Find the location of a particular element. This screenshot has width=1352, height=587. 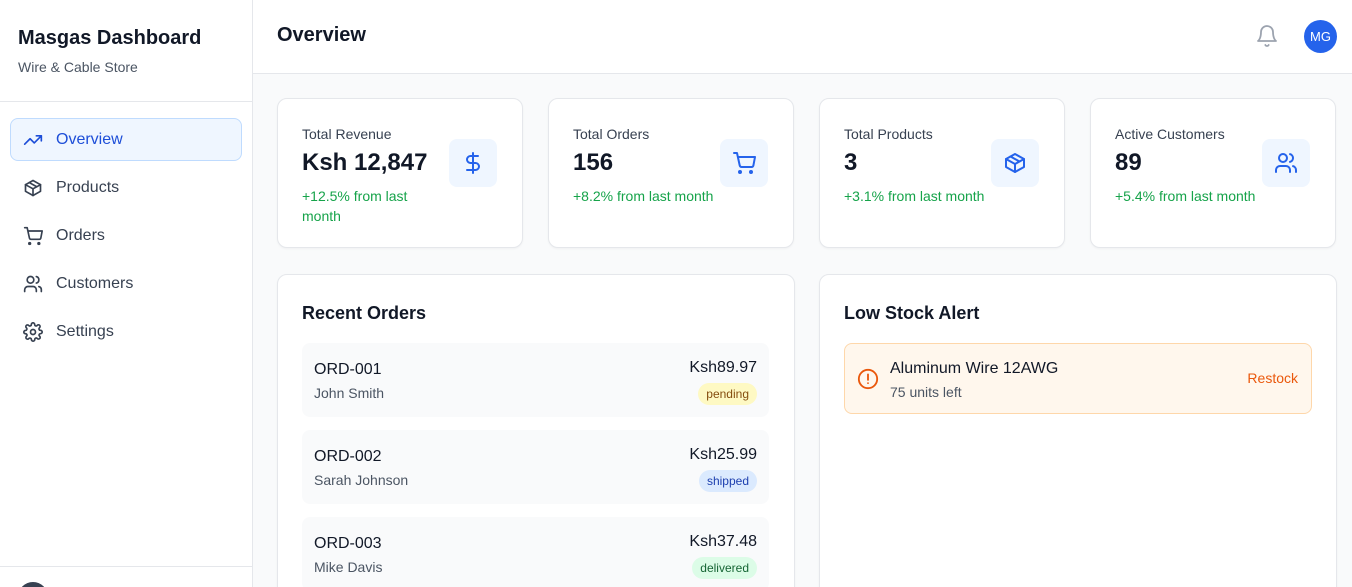

sidebar-item-label: Products is located at coordinates (88, 187).